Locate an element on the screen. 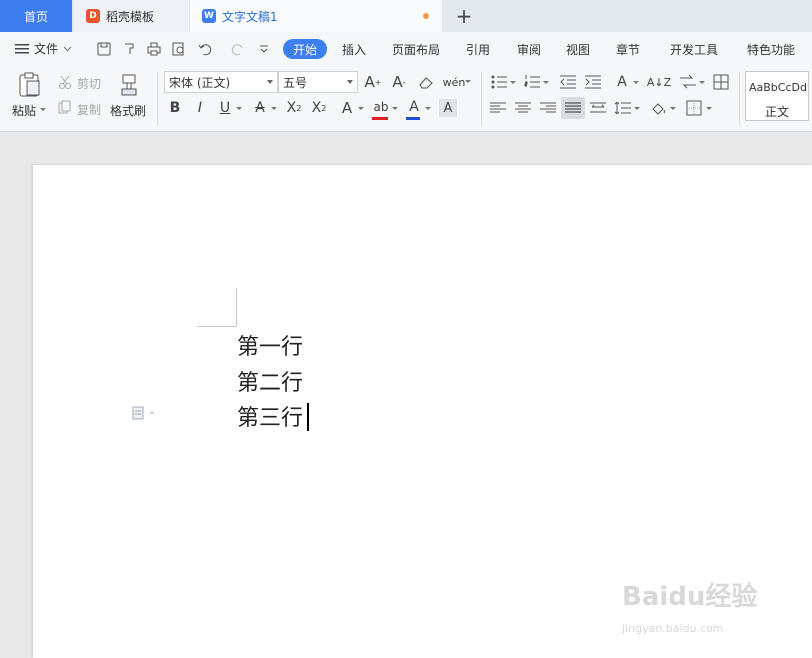  watermark-url: jingyan.baidu.com is located at coordinates (673, 628).